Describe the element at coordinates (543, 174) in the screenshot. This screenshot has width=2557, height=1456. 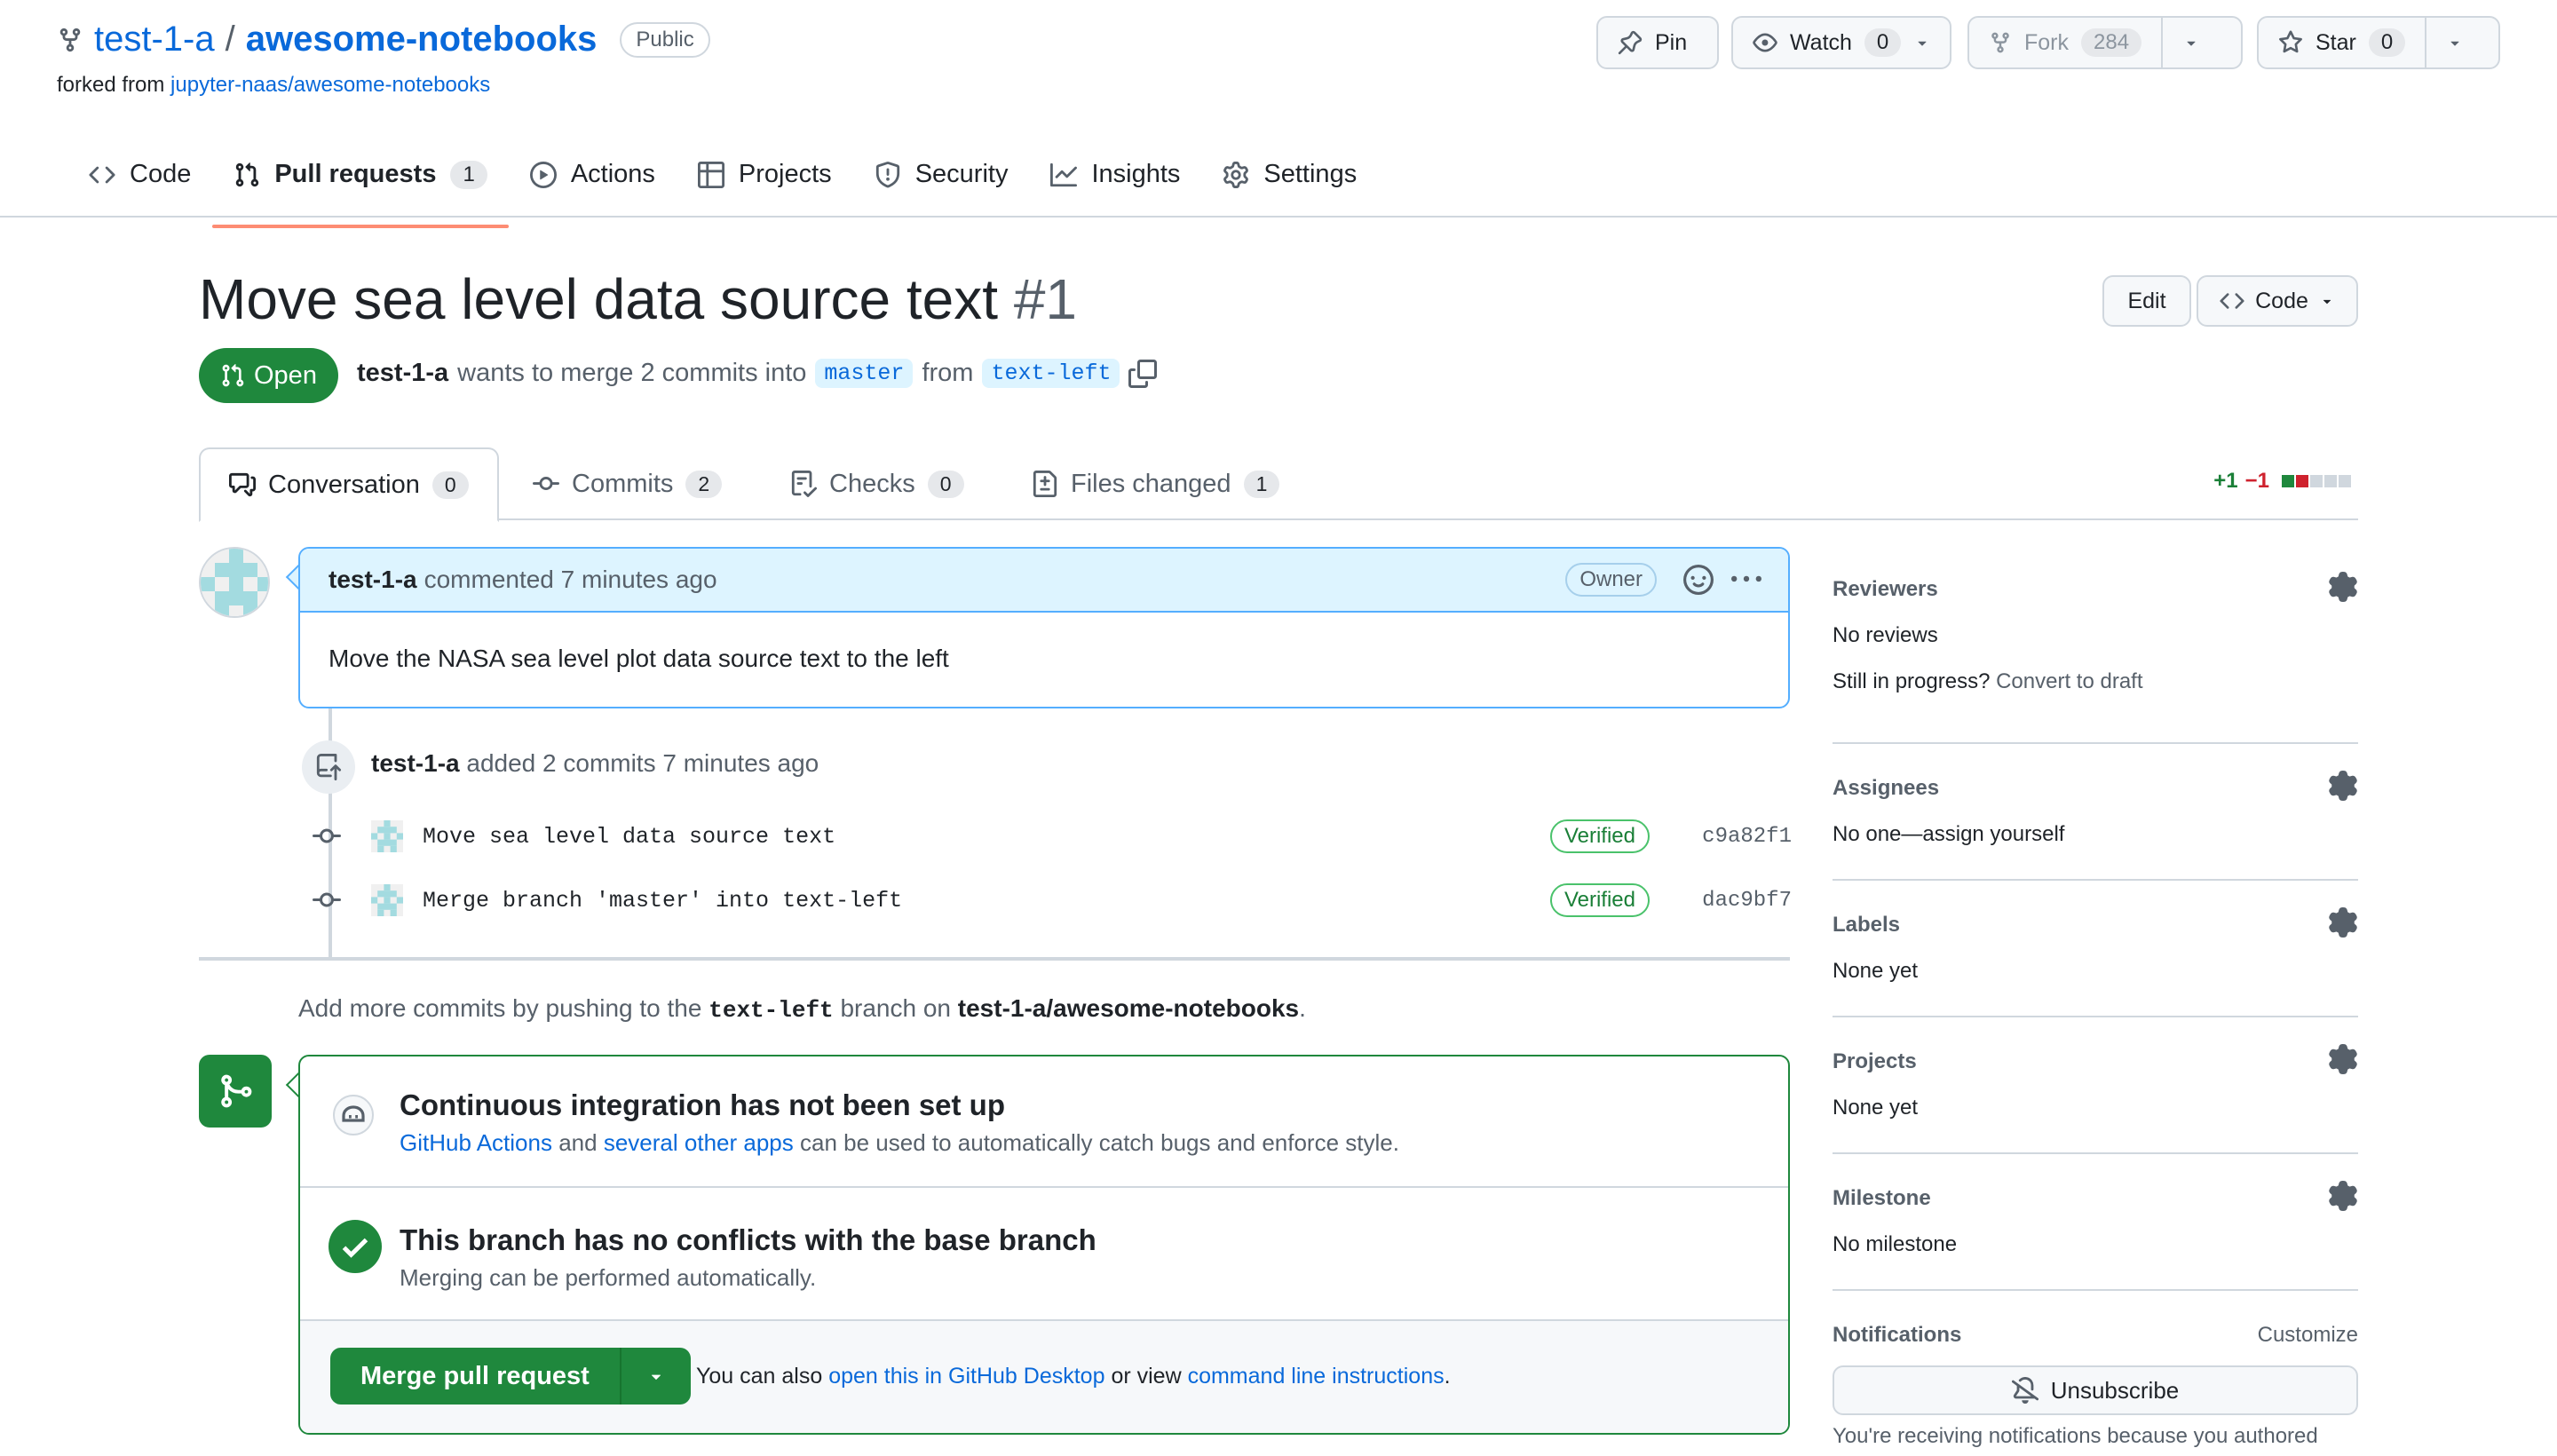
I see `play-icon` at that location.